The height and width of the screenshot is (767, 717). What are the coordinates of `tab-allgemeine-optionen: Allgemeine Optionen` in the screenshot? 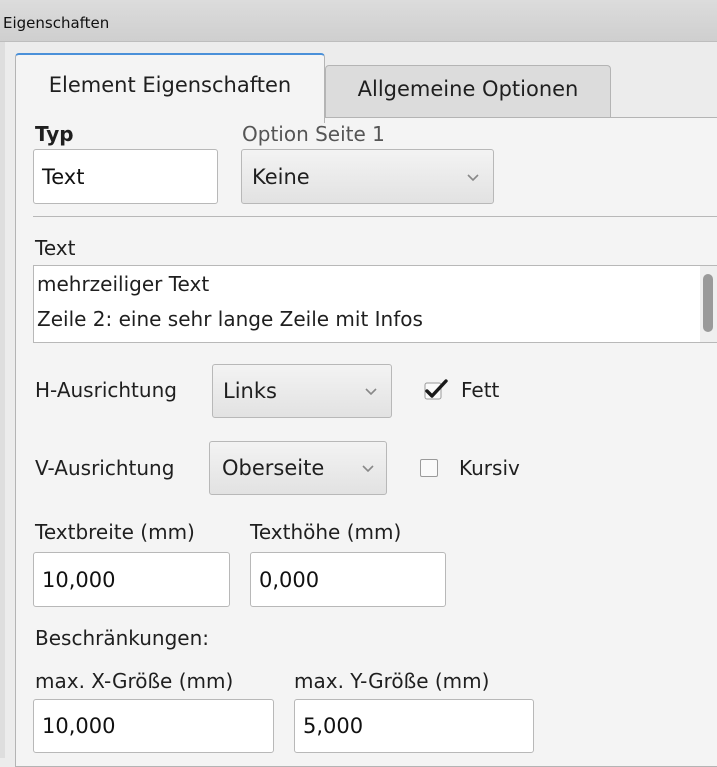 It's located at (468, 91).